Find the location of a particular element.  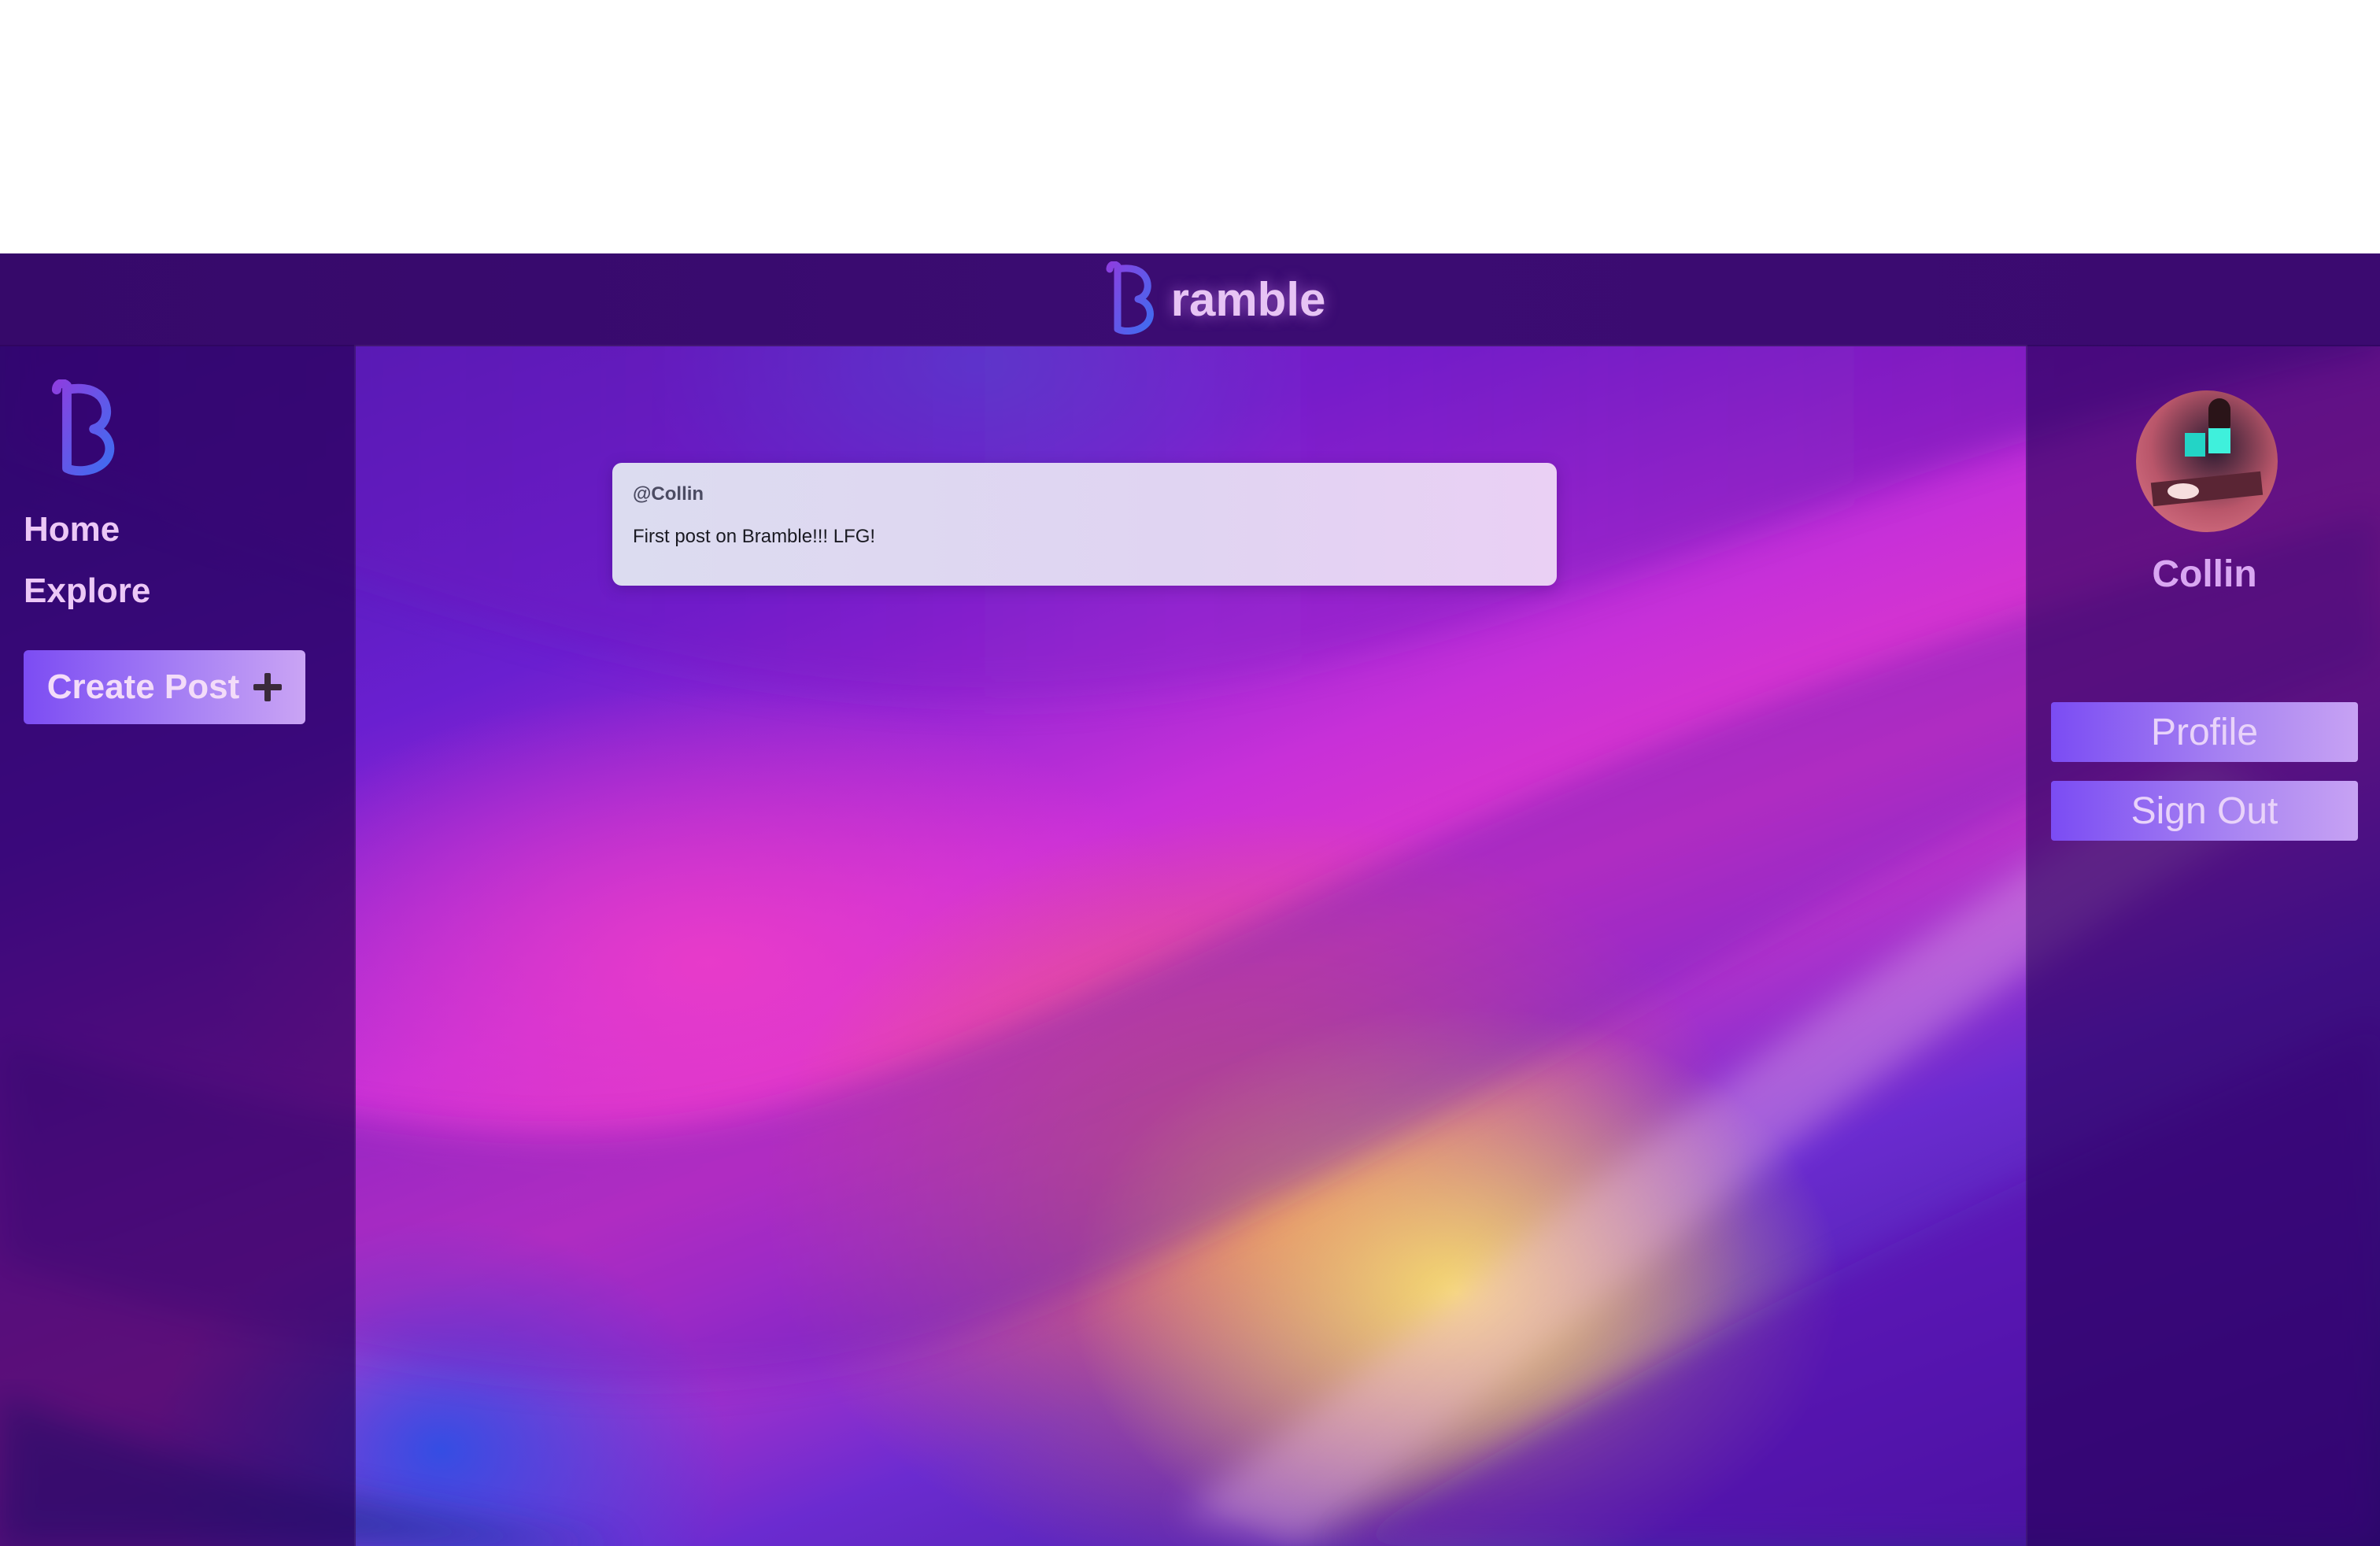

user-avatar is located at coordinates (2207, 461).